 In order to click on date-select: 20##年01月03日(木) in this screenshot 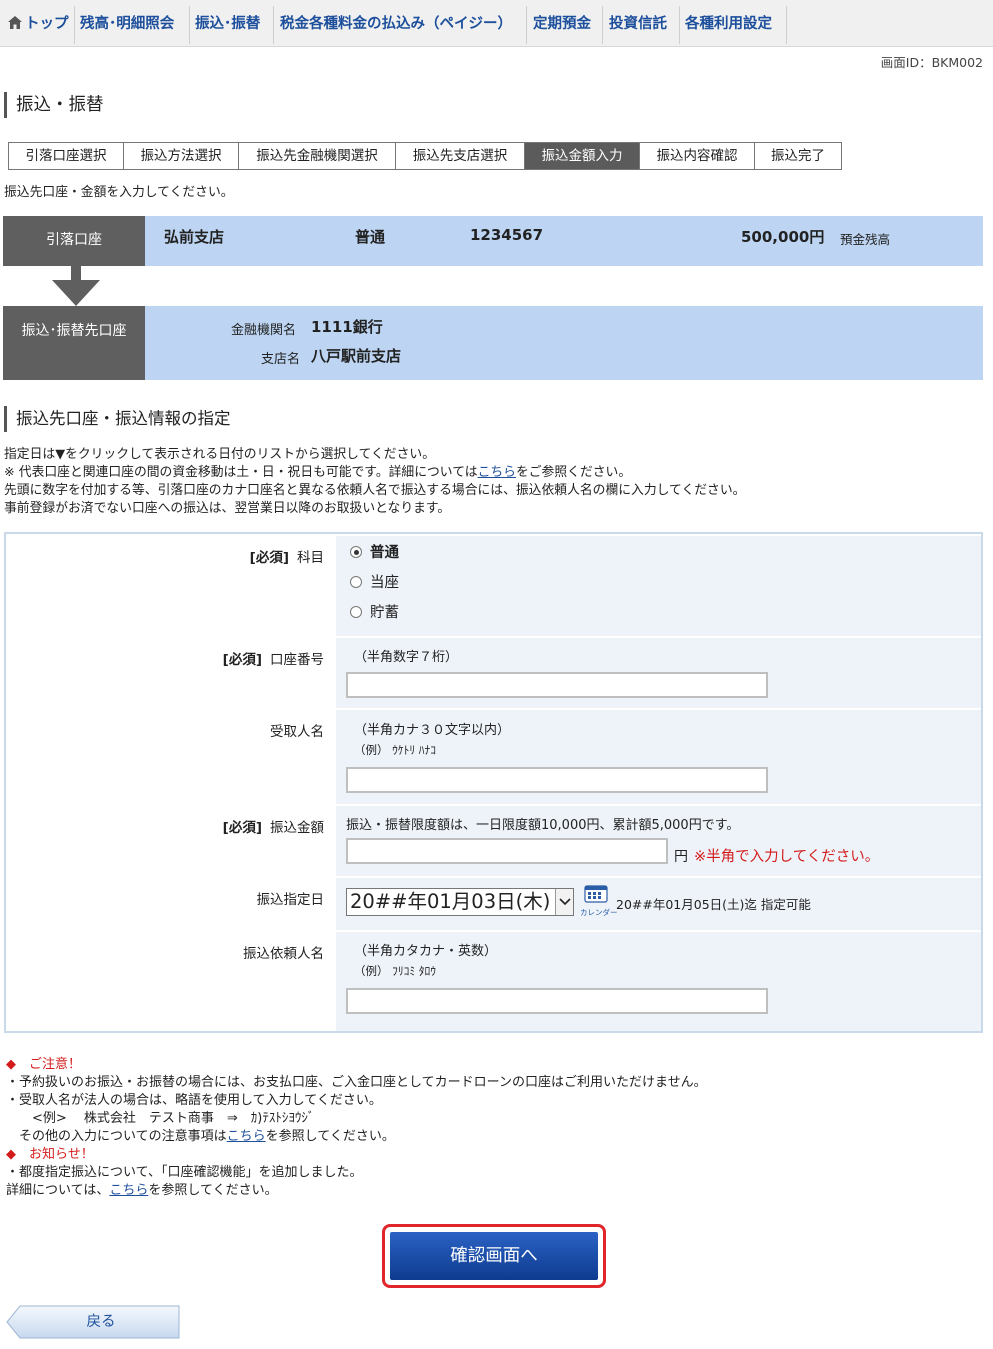, I will do `click(460, 902)`.